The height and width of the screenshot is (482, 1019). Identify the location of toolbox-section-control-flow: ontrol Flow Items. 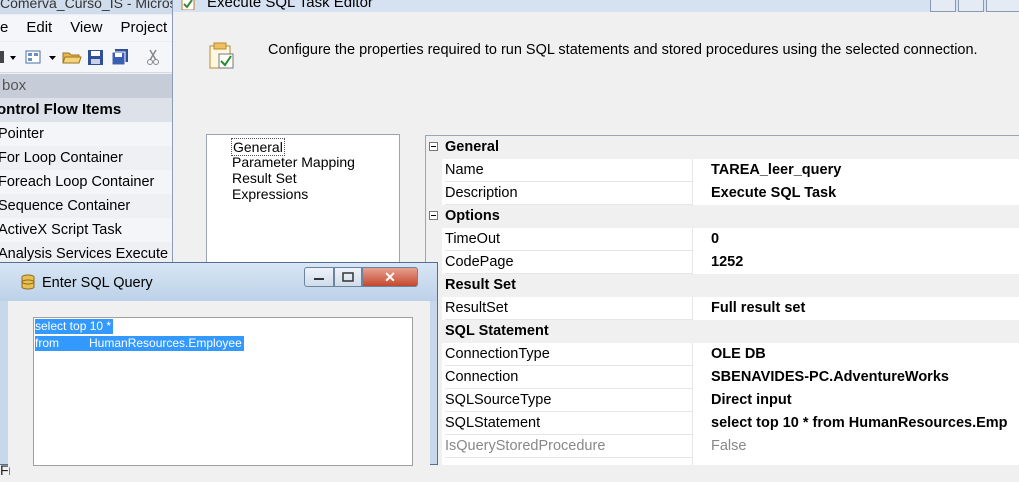
(90, 110).